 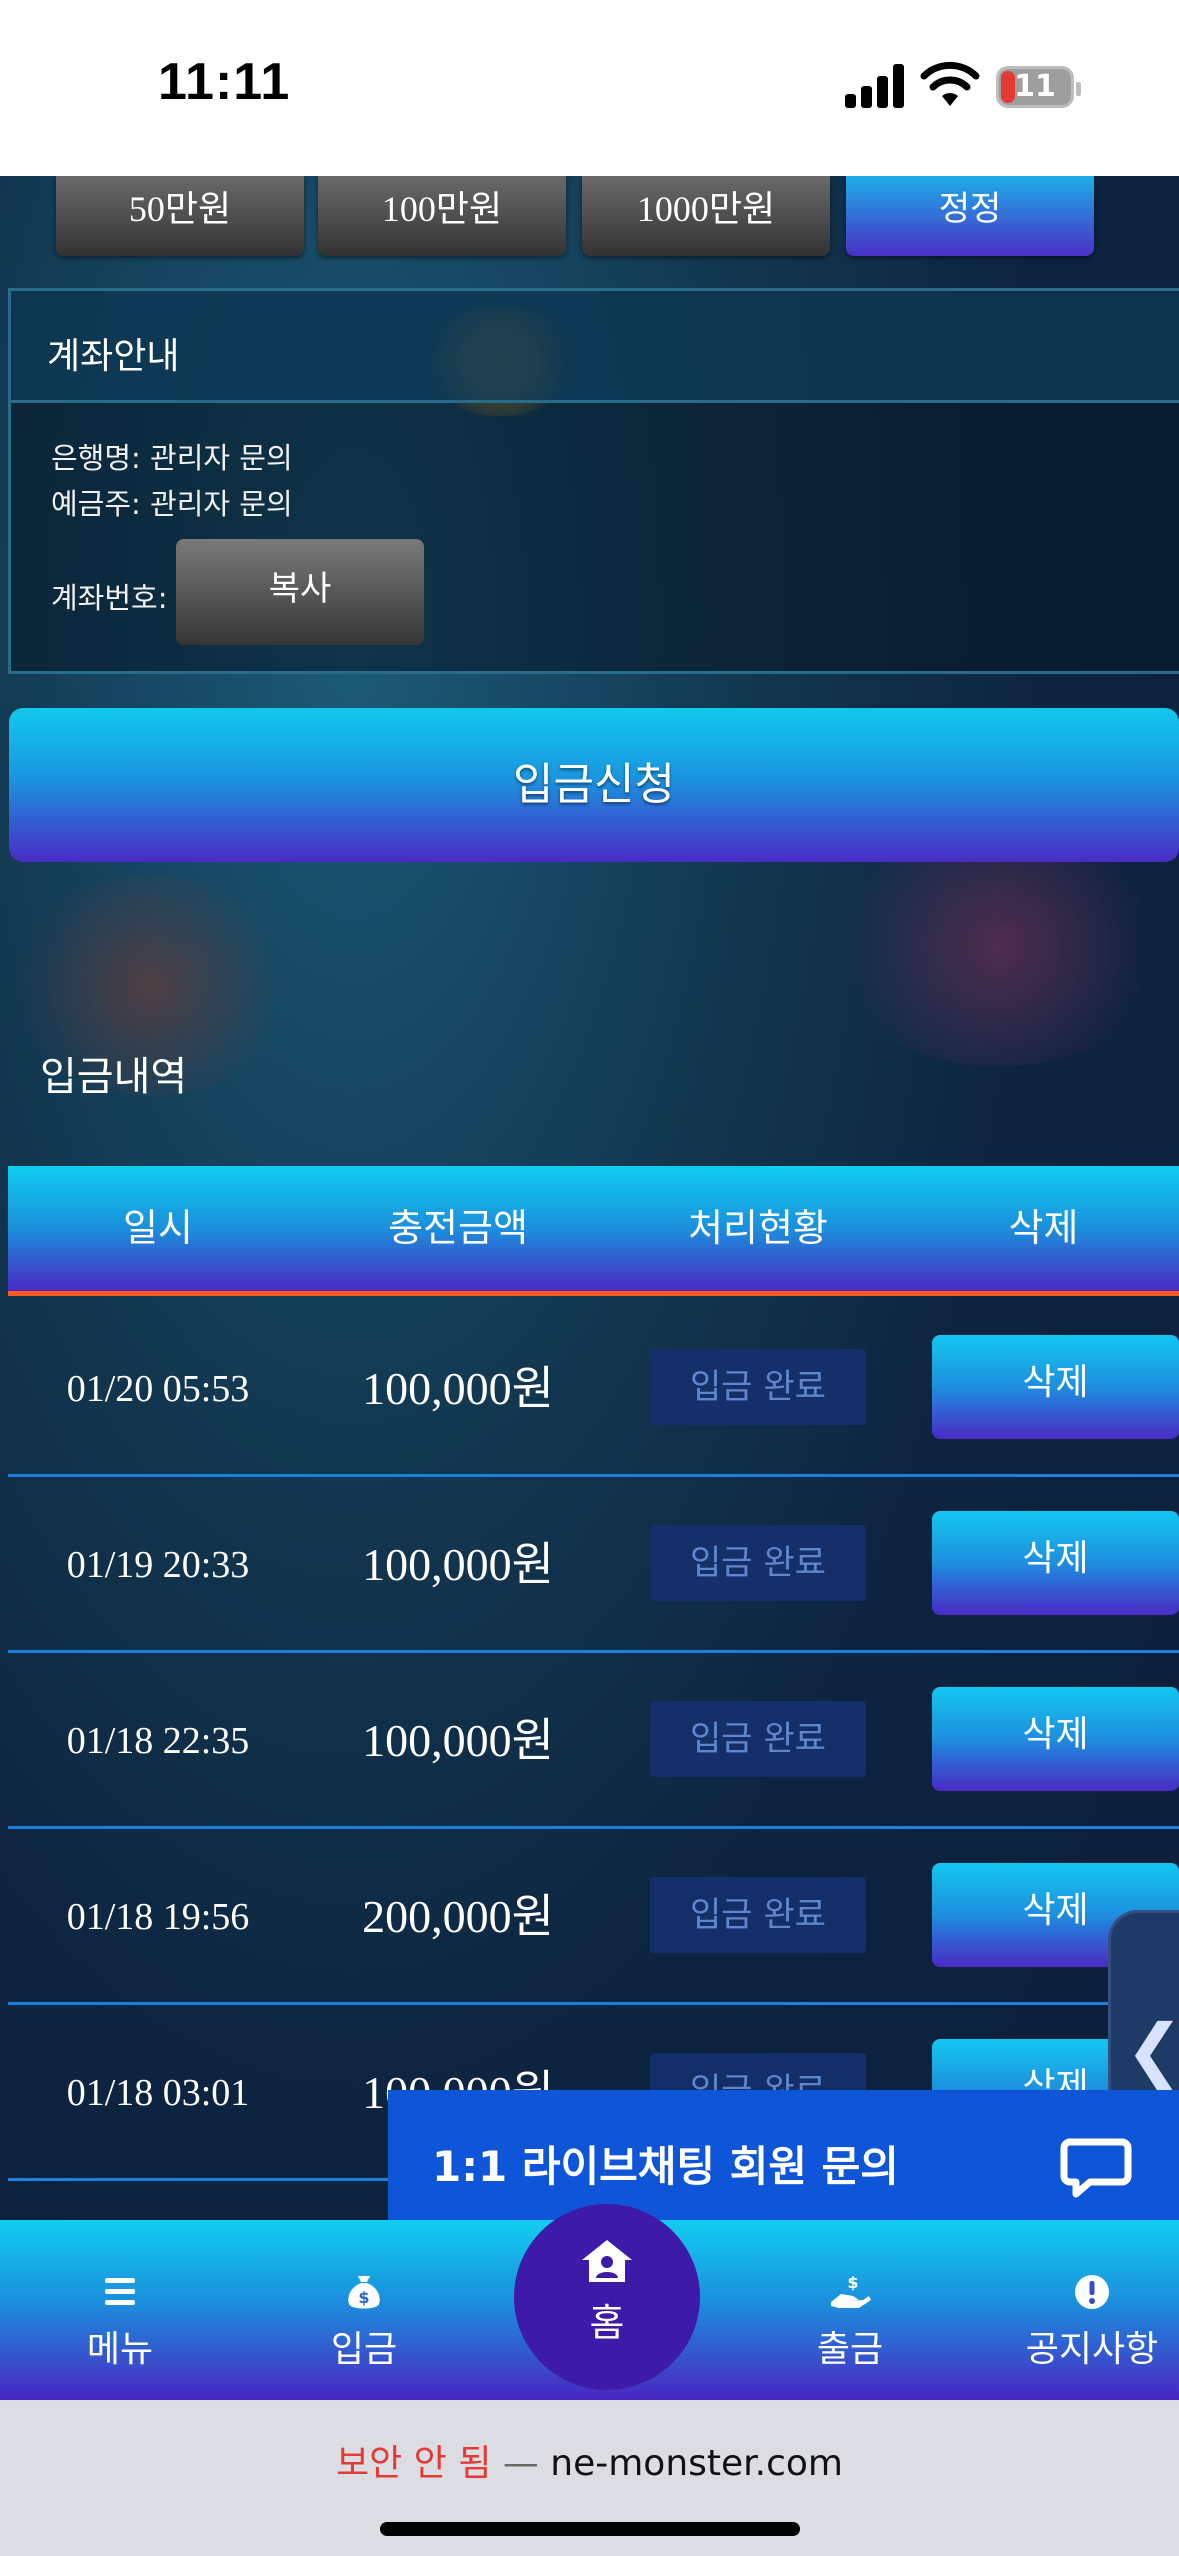 I want to click on chat-bubble-icon, so click(x=1096, y=2168).